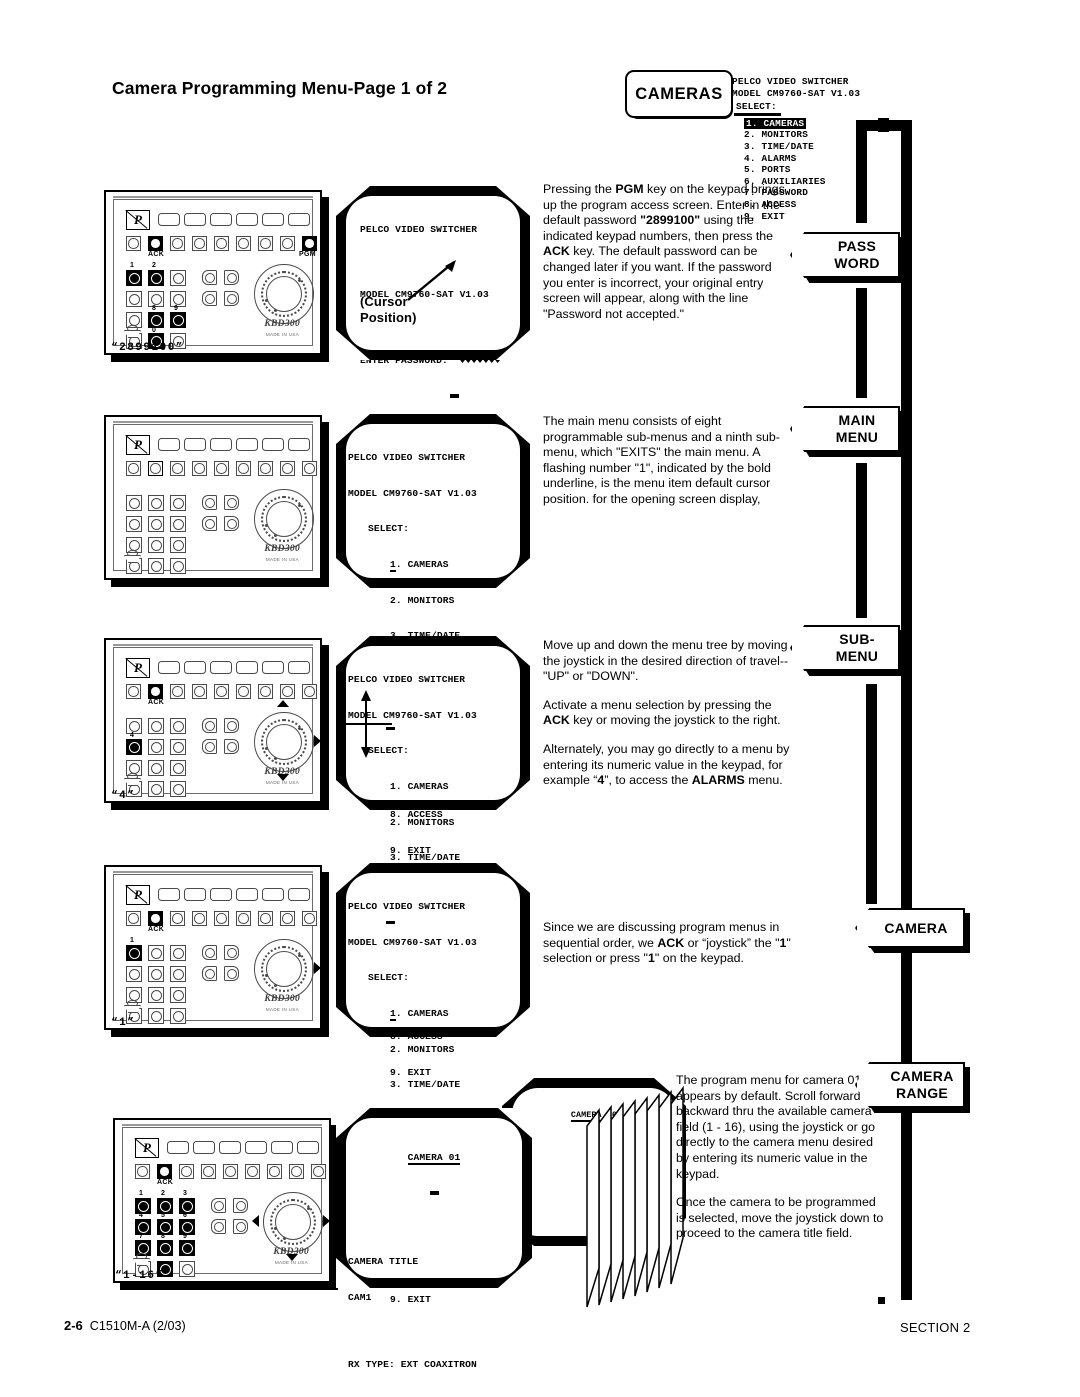  What do you see at coordinates (187, 1269) in the screenshot?
I see `keypad-key-hash` at bounding box center [187, 1269].